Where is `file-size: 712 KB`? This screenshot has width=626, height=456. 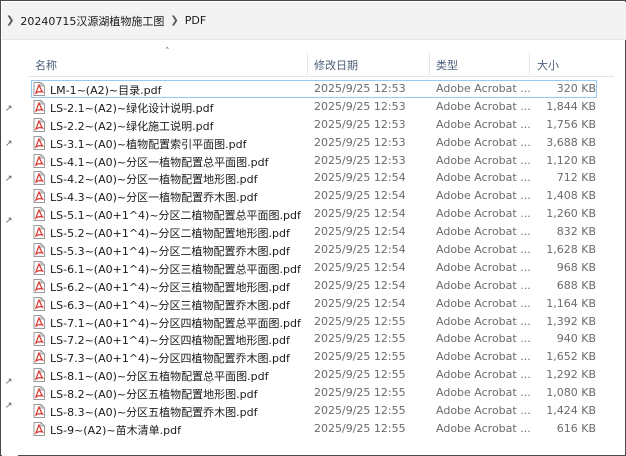 file-size: 712 KB is located at coordinates (576, 178).